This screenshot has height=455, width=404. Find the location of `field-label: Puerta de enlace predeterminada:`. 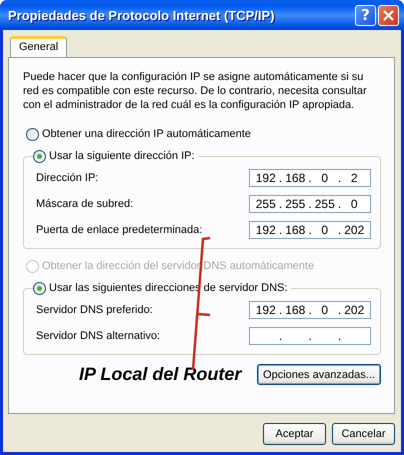

field-label: Puerta de enlace predeterminada: is located at coordinates (119, 230).